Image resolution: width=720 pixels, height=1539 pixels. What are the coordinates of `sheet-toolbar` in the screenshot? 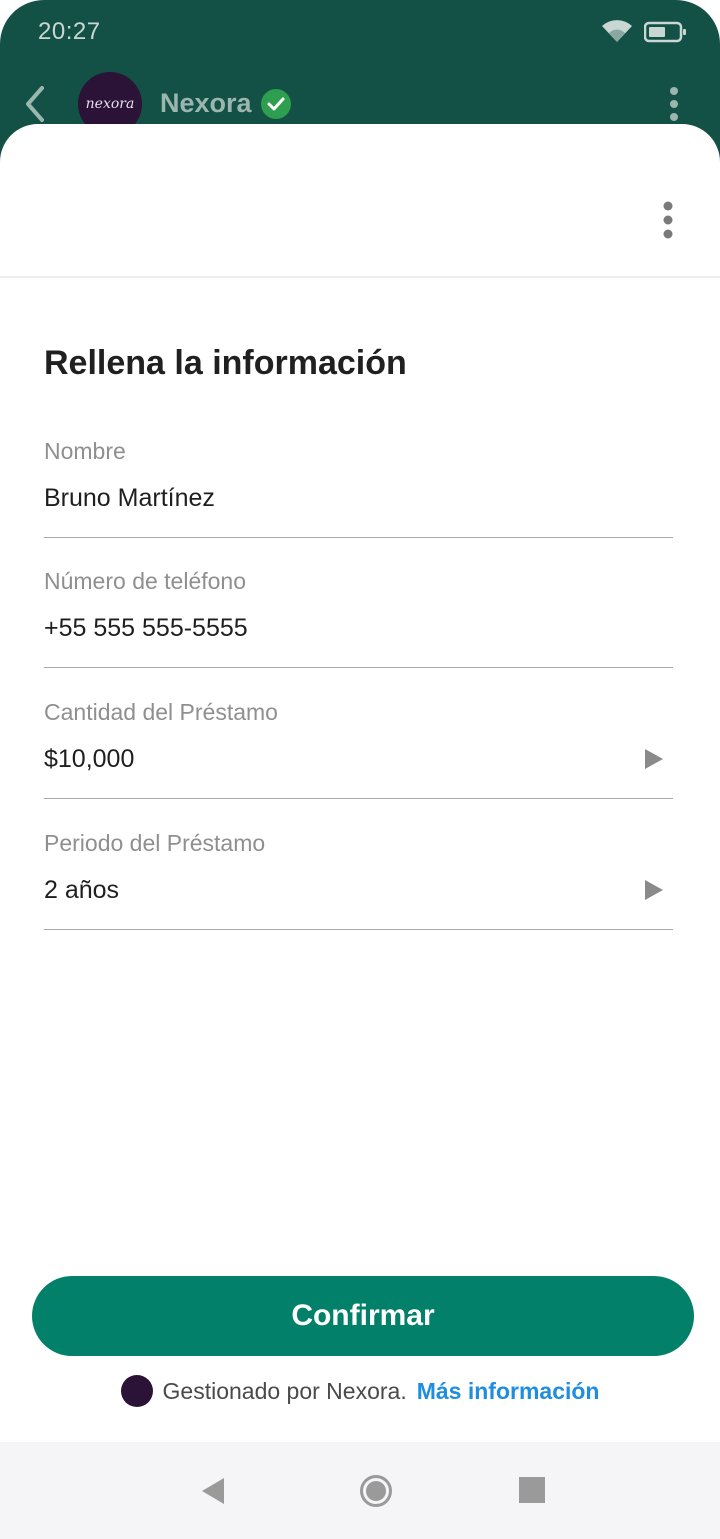 It's located at (360, 201).